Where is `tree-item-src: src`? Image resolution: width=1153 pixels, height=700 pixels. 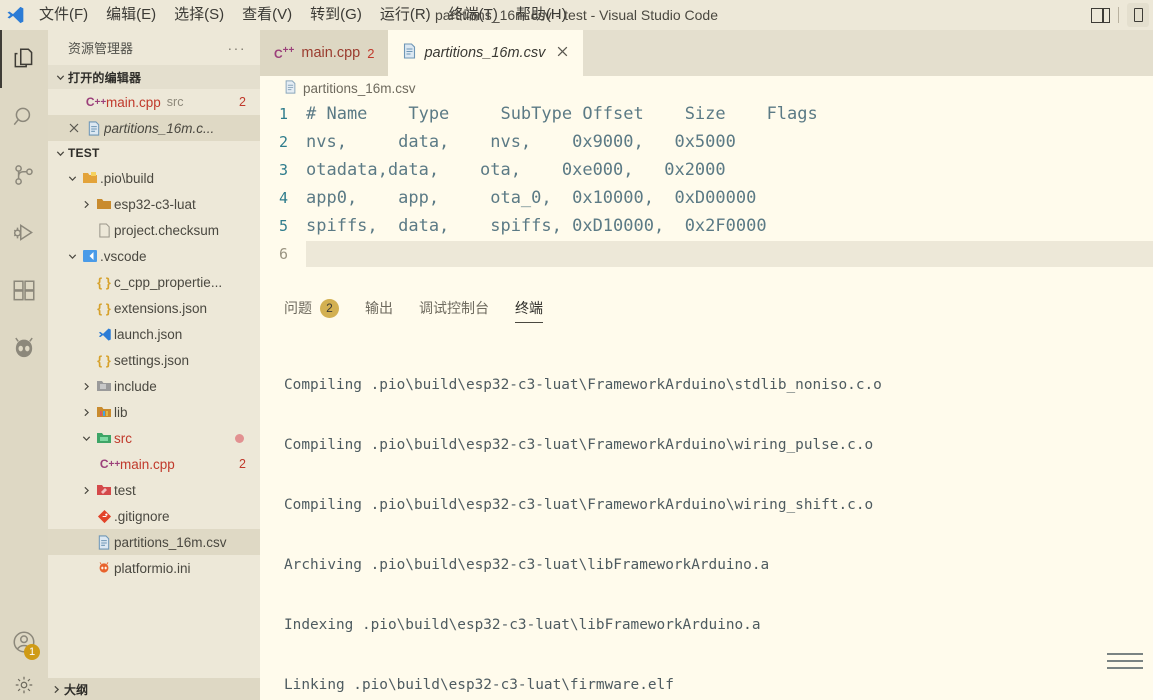 tree-item-src: src is located at coordinates (154, 438).